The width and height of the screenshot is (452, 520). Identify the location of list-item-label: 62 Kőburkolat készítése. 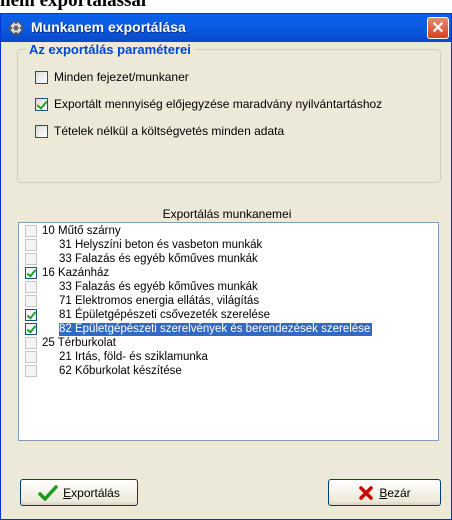
(120, 371).